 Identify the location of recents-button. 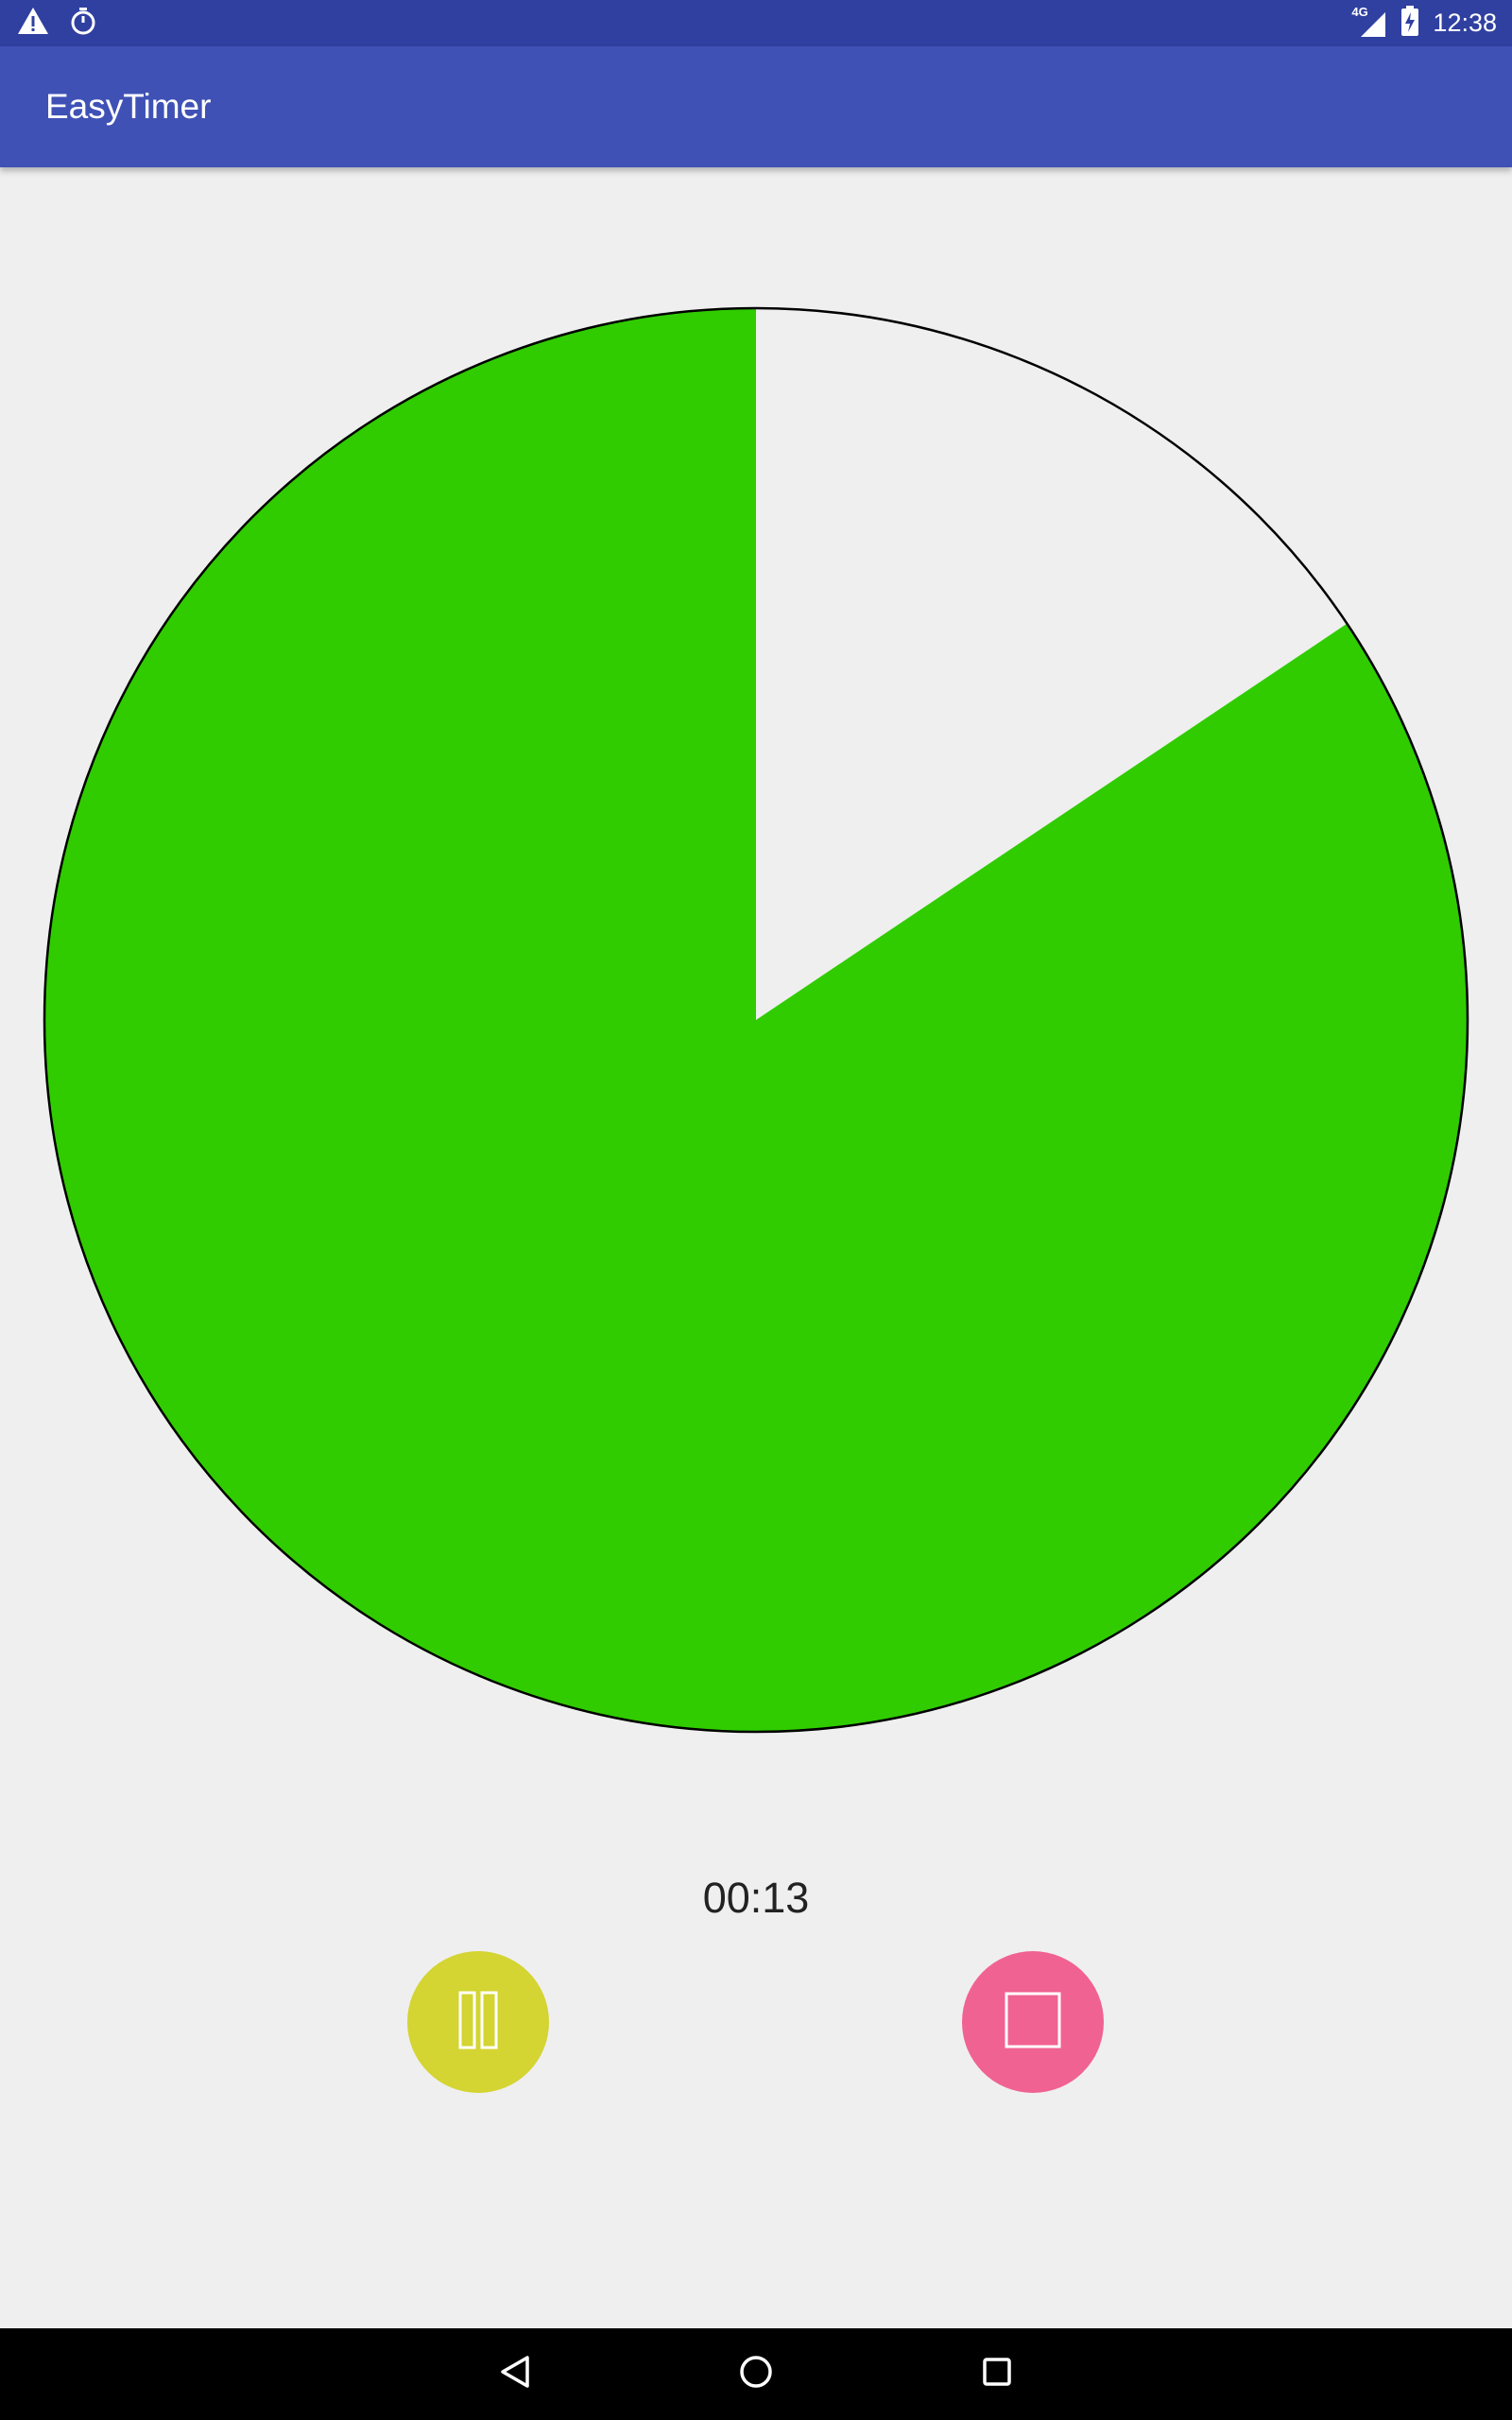
(997, 2374).